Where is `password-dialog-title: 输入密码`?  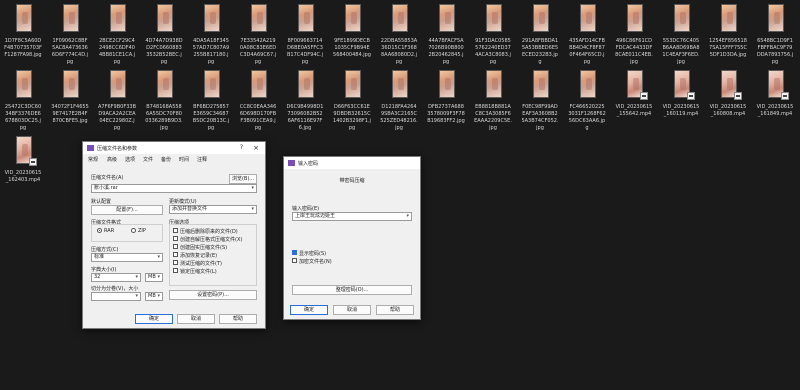 password-dialog-title: 输入密码 is located at coordinates (308, 164).